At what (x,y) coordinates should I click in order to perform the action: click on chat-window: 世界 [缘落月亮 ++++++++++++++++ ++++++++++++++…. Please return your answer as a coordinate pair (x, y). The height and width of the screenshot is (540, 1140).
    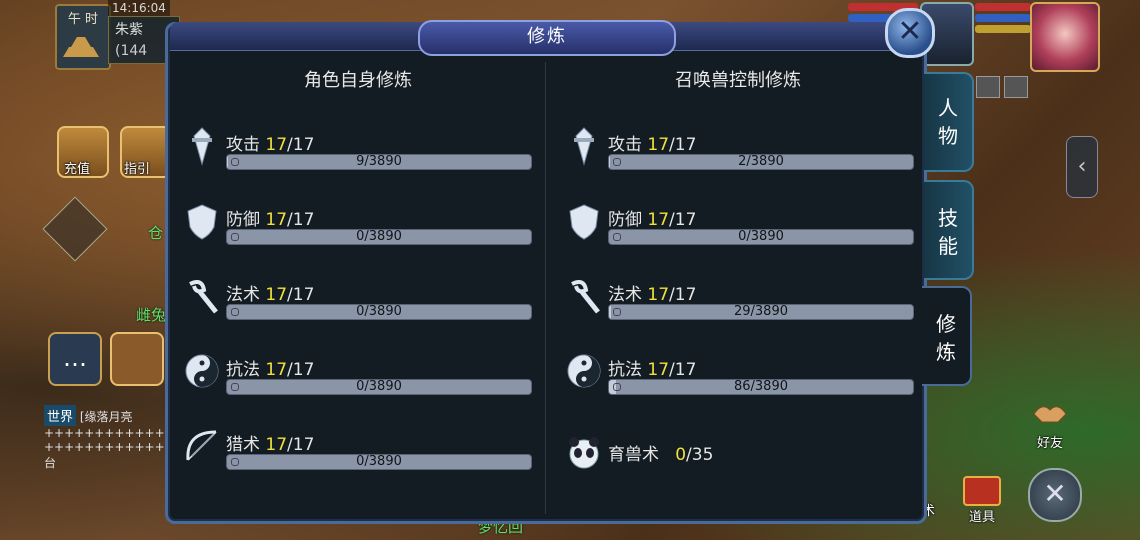
    Looking at the image, I should click on (124, 442).